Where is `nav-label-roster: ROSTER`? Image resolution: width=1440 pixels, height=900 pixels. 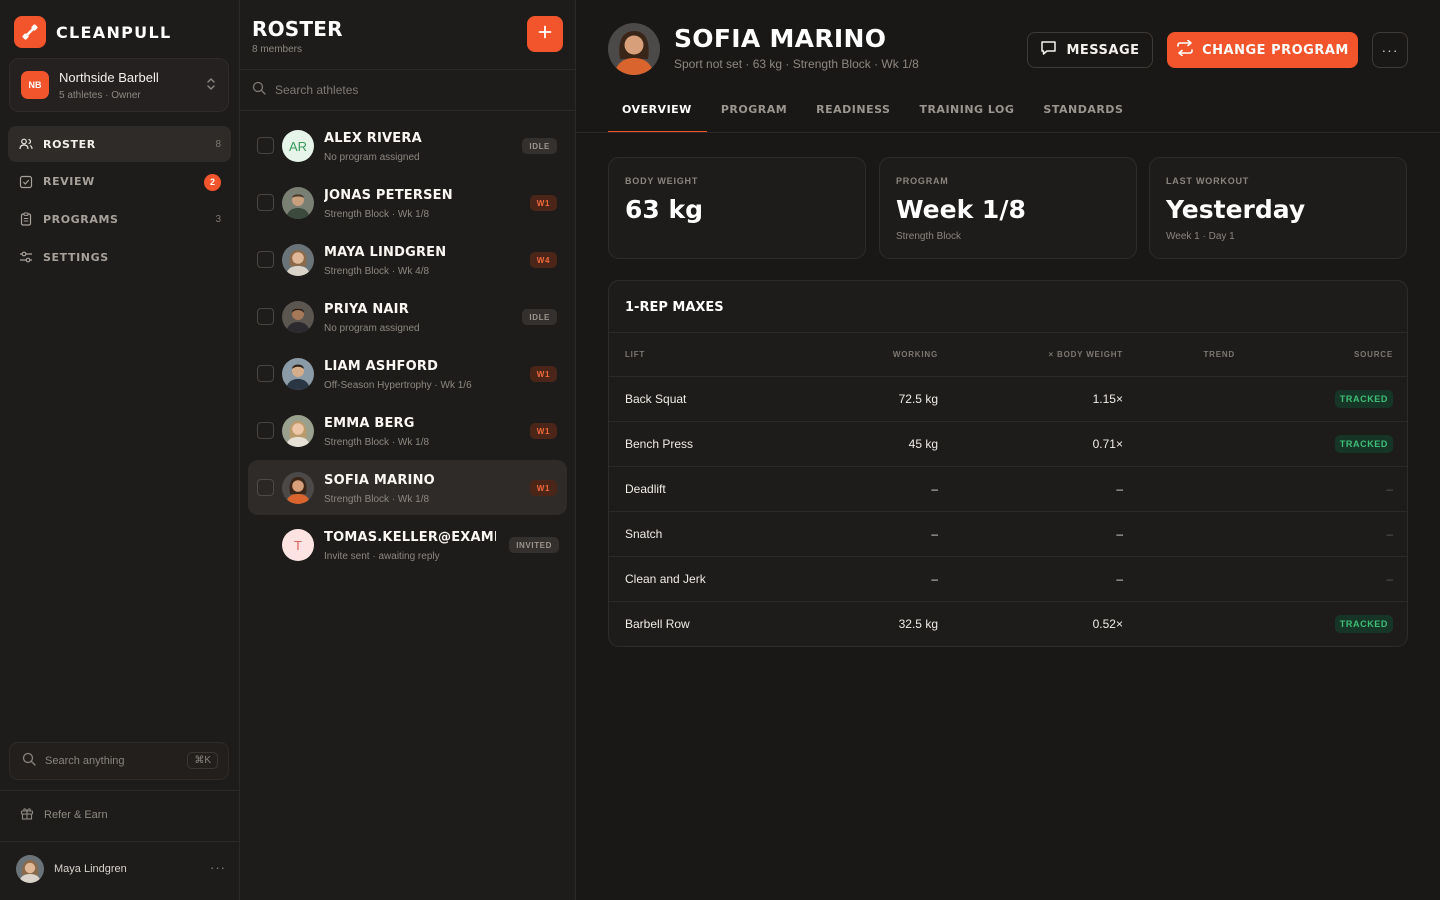
nav-label-roster: ROSTER is located at coordinates (69, 144).